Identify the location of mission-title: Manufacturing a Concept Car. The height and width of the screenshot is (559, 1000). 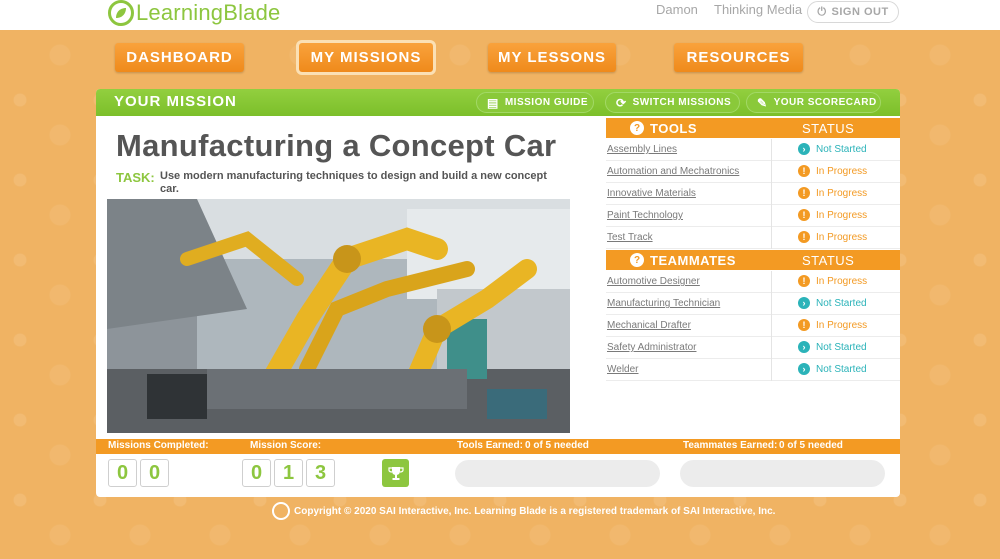
(336, 145).